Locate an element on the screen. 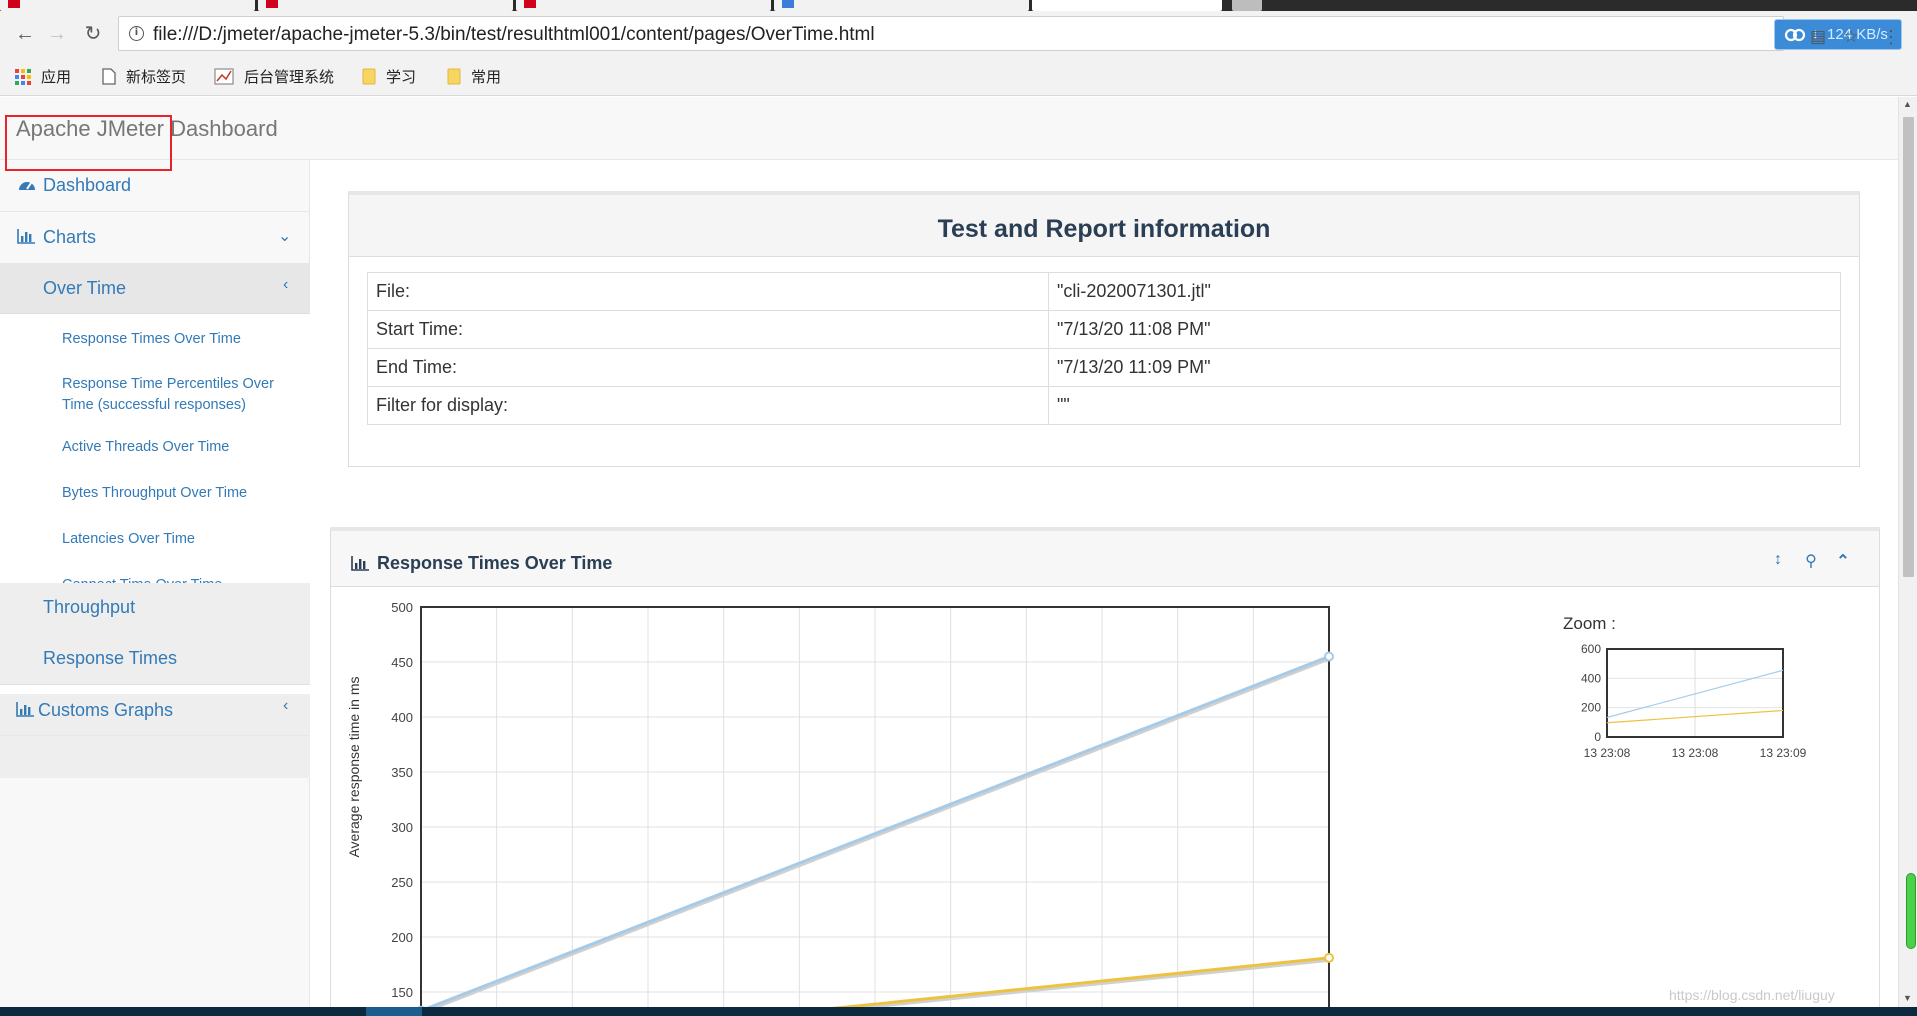 The height and width of the screenshot is (1016, 1917). y-tick-label: 500 is located at coordinates (402, 607).